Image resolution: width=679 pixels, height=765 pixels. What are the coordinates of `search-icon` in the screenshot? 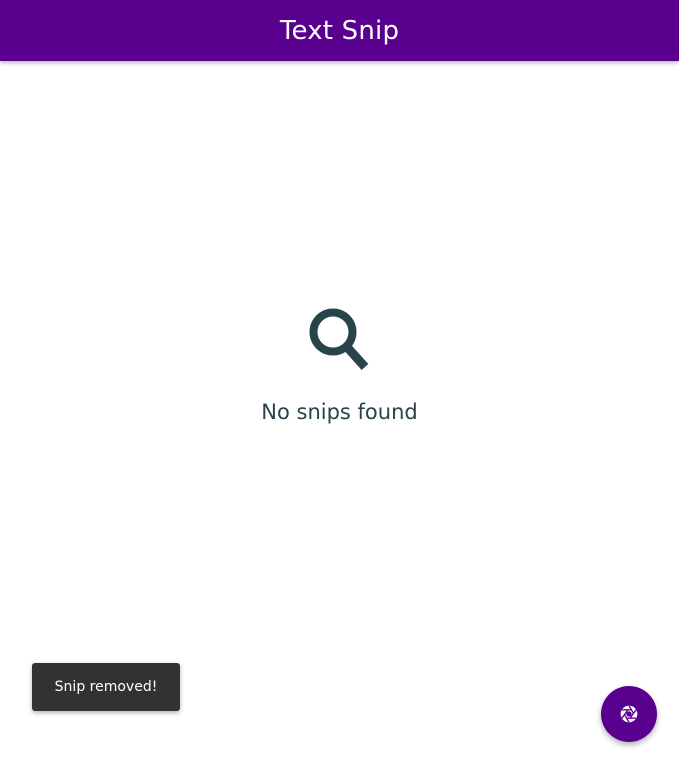 It's located at (340, 340).